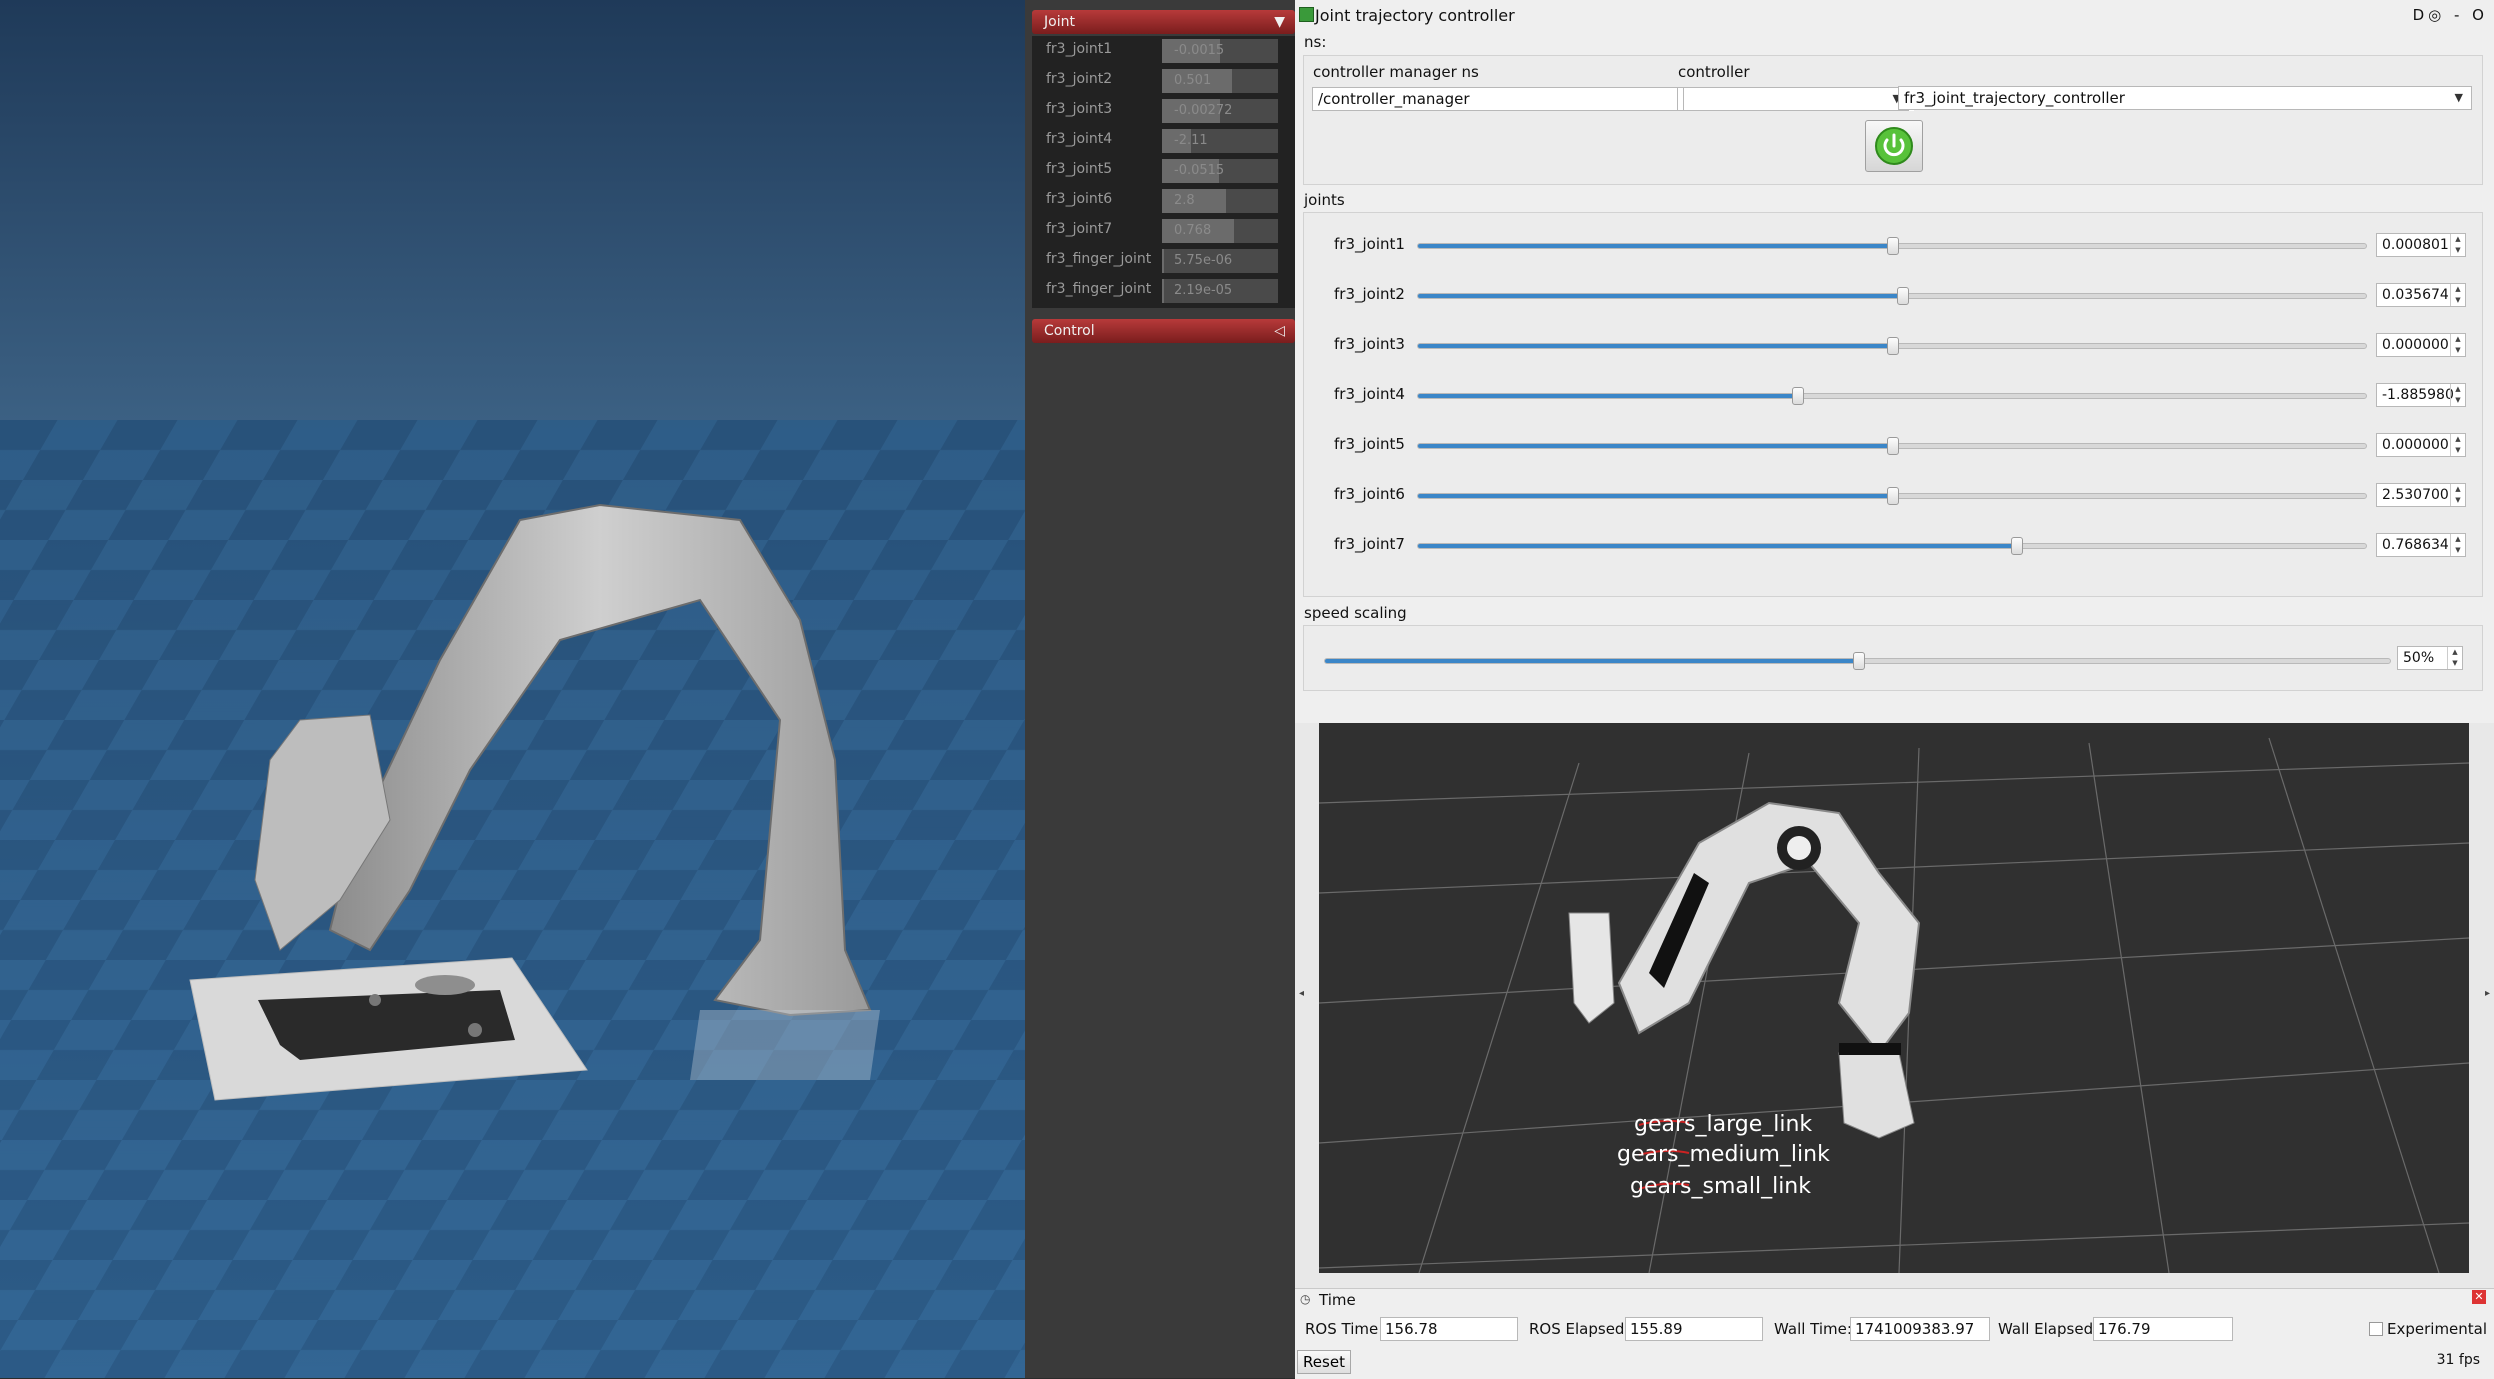 This screenshot has height=1379, width=2494. I want to click on large-gear, so click(445, 985).